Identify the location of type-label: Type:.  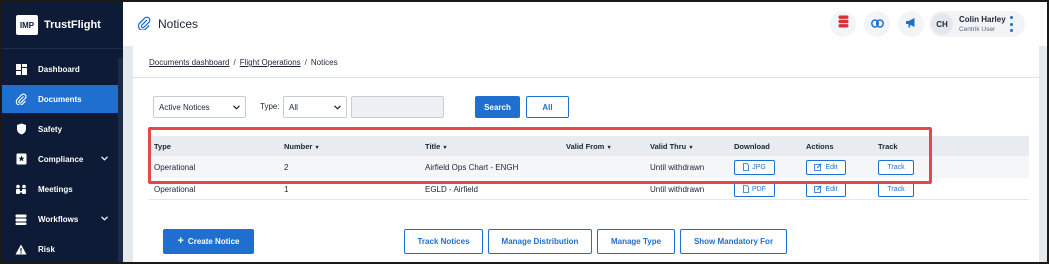
(270, 106).